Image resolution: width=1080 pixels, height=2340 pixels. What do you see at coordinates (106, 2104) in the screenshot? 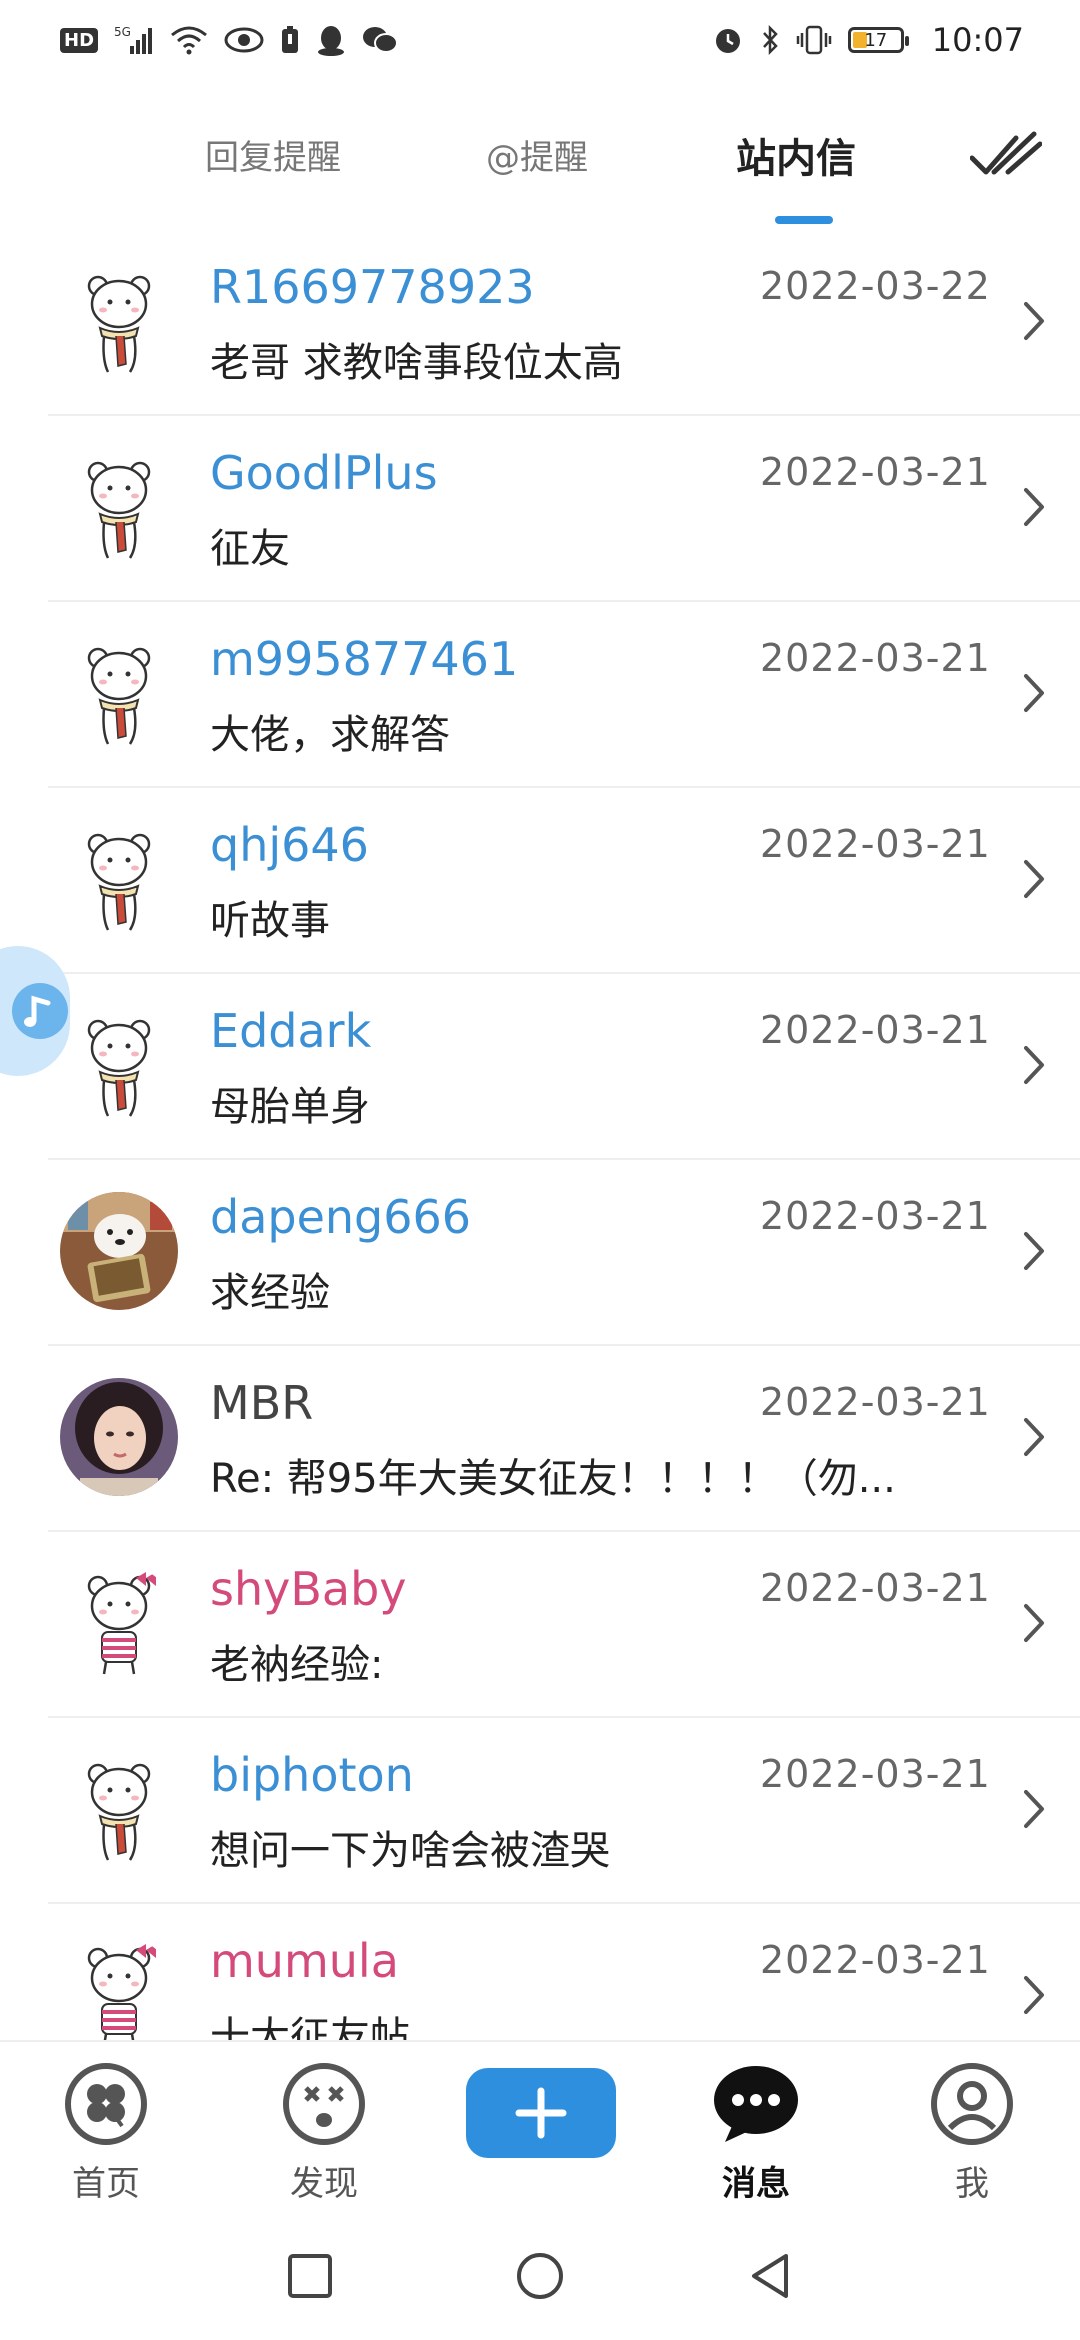
I see `clover-icon` at bounding box center [106, 2104].